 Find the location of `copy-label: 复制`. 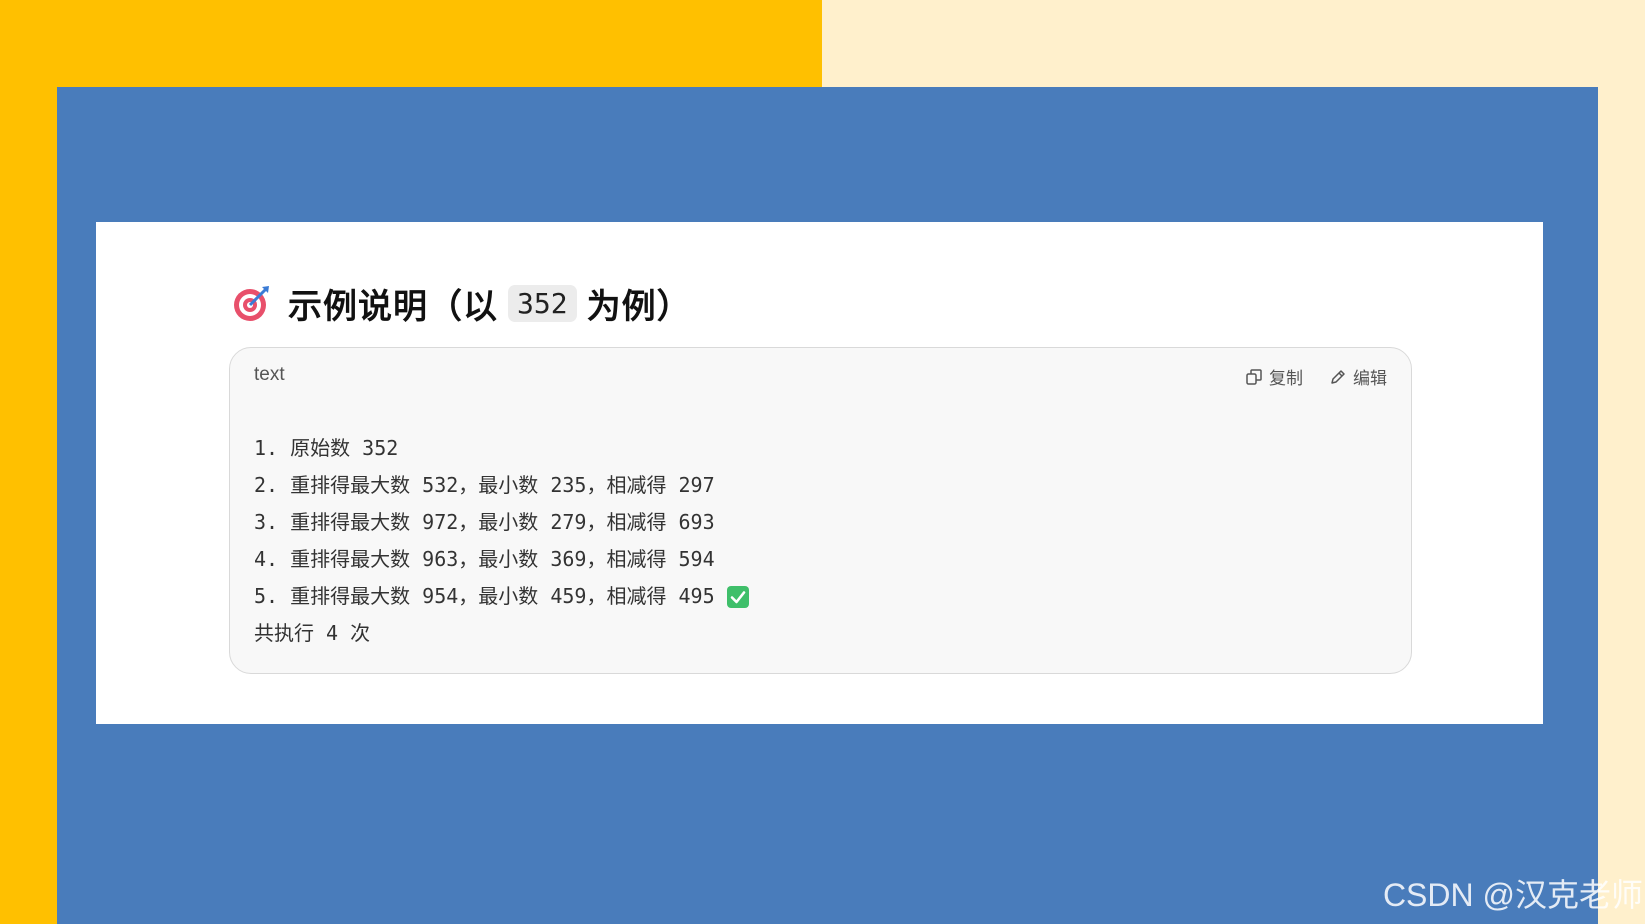

copy-label: 复制 is located at coordinates (1286, 379).